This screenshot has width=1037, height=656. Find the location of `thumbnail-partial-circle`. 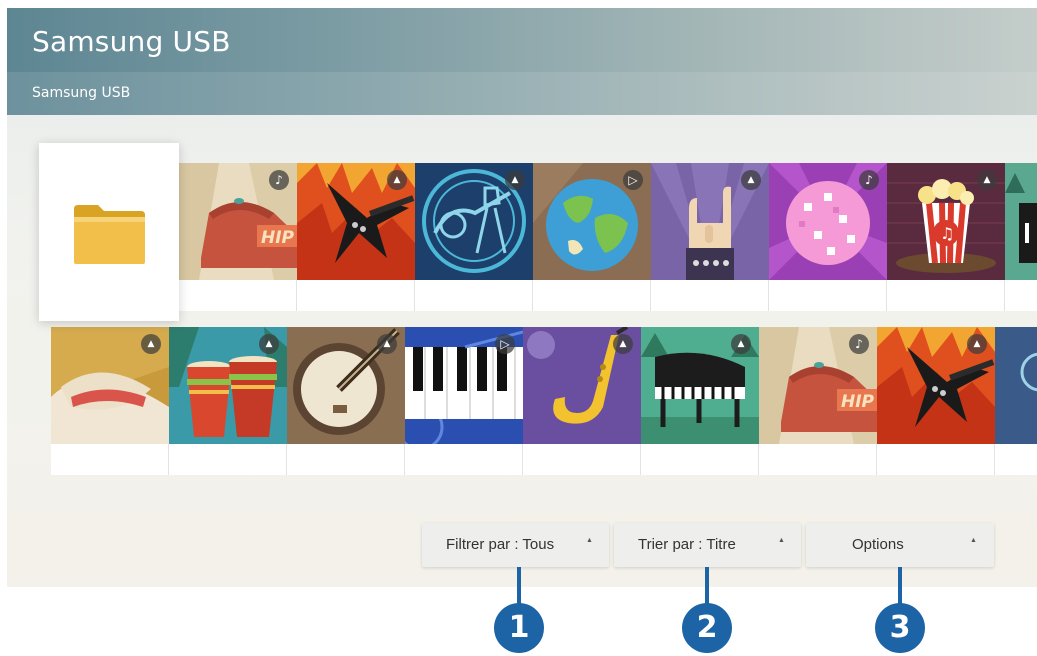

thumbnail-partial-circle is located at coordinates (1016, 385).